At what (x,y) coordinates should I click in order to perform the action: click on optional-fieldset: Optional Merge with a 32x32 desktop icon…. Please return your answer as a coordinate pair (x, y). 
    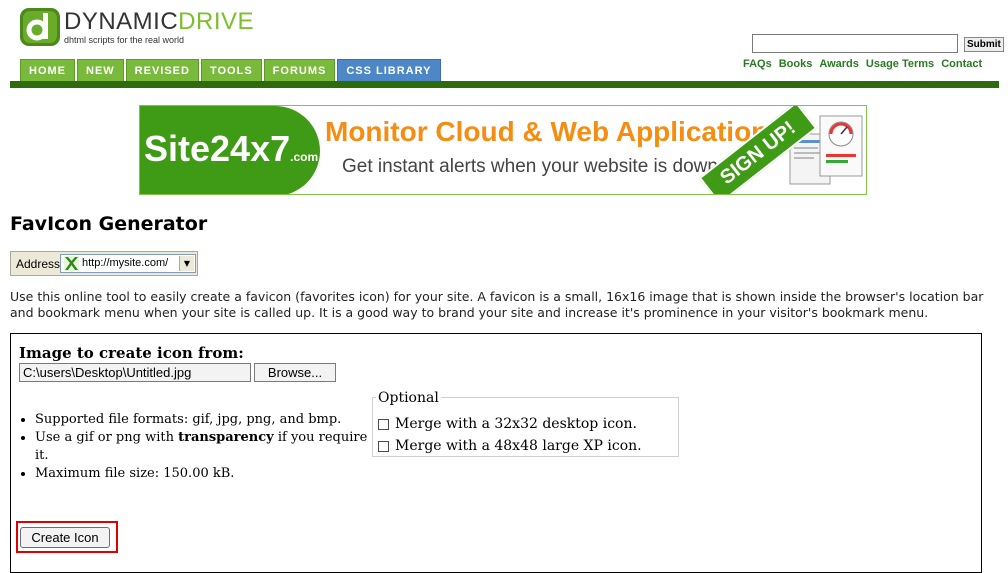
    Looking at the image, I should click on (525, 423).